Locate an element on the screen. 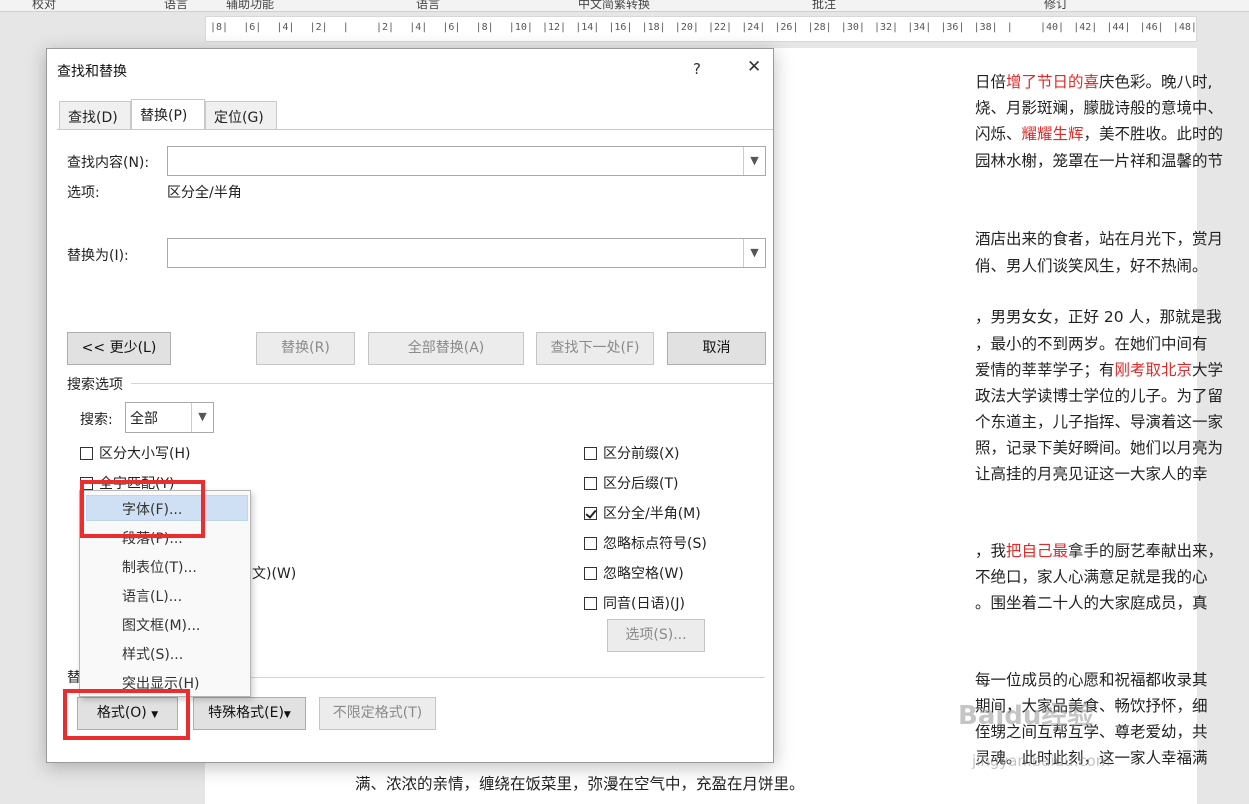 The height and width of the screenshot is (804, 1249). ruler-tick: |30| is located at coordinates (852, 27).